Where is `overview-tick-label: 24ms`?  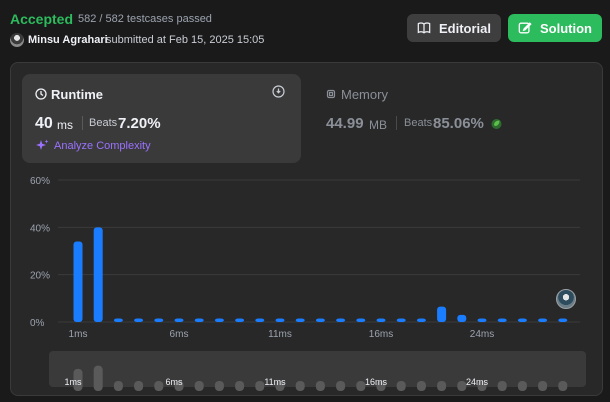
overview-tick-label: 24ms is located at coordinates (477, 382).